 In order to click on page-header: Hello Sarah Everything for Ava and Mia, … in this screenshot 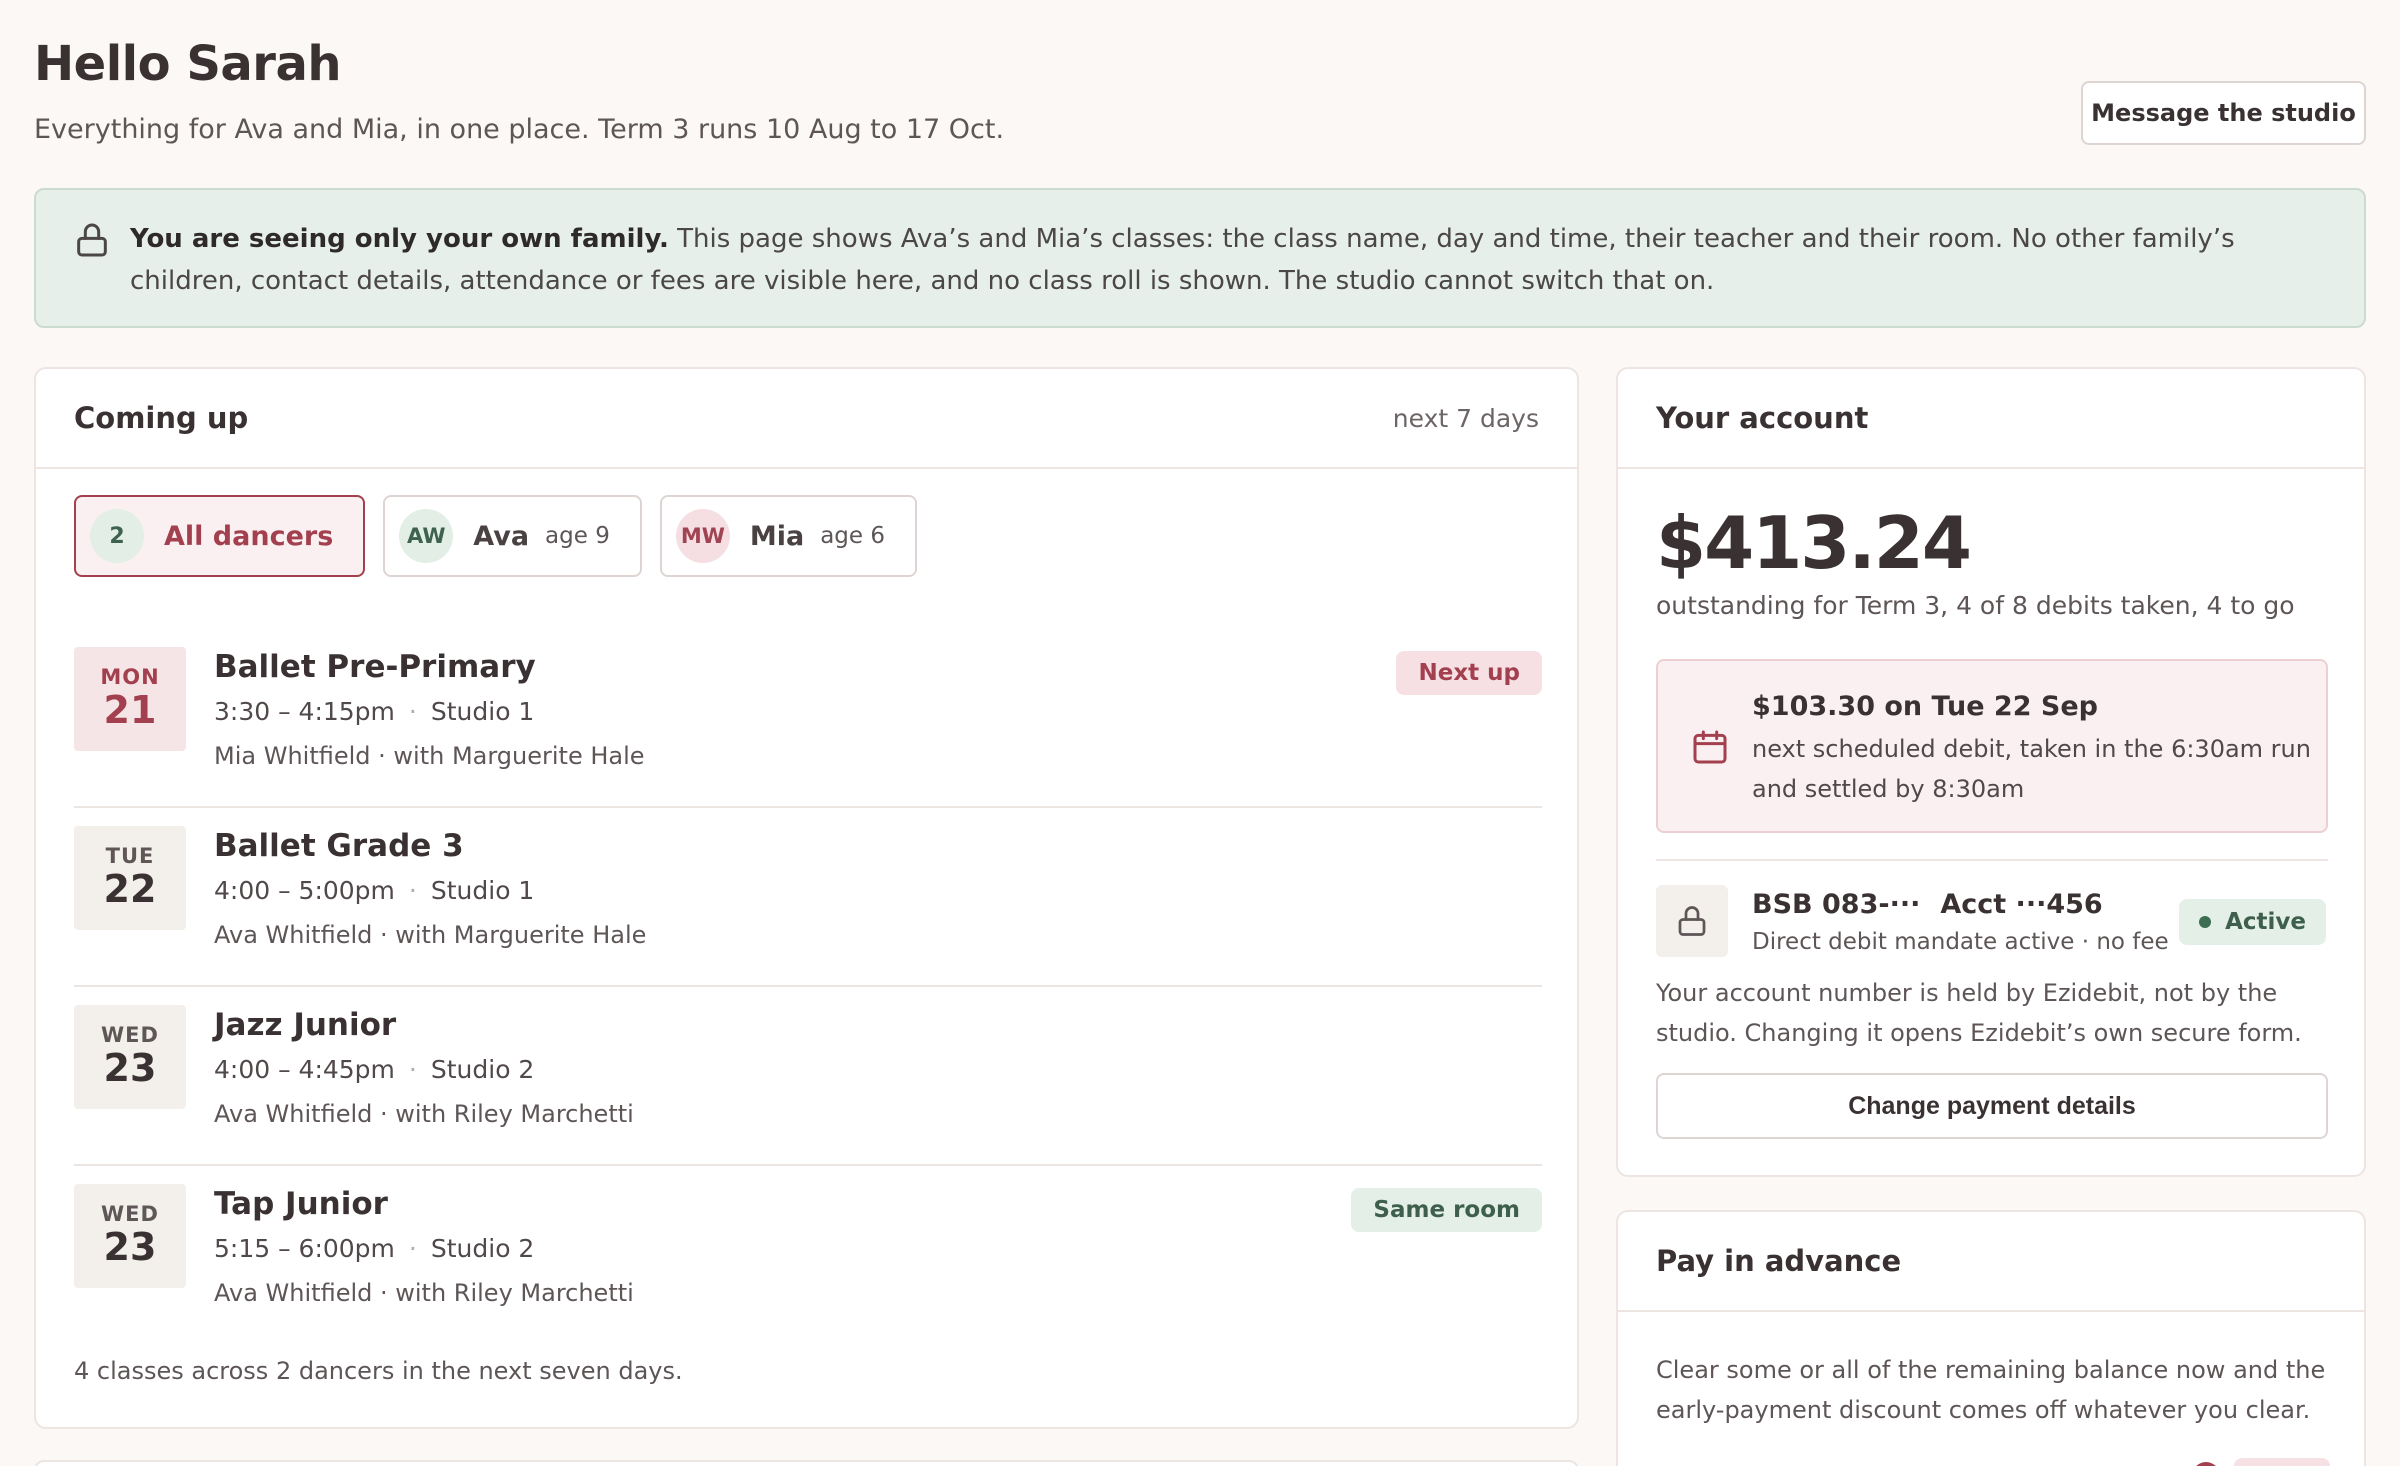, I will do `click(1200, 91)`.